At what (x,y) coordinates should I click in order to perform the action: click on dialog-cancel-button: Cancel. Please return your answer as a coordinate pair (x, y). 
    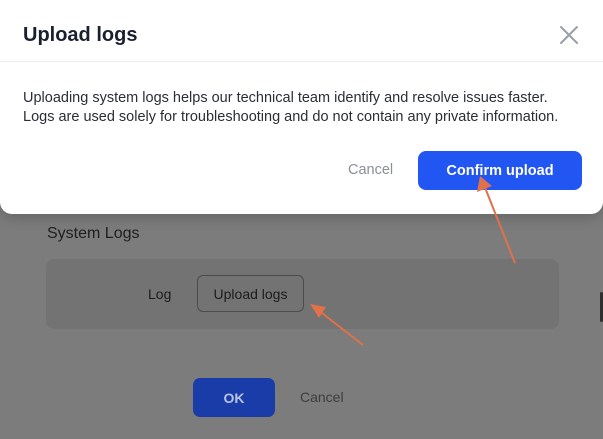
    Looking at the image, I should click on (370, 170).